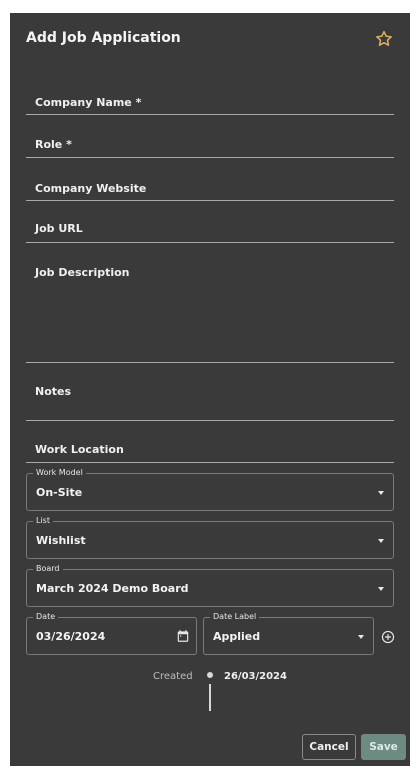  What do you see at coordinates (53, 144) in the screenshot?
I see `role-label: Role *` at bounding box center [53, 144].